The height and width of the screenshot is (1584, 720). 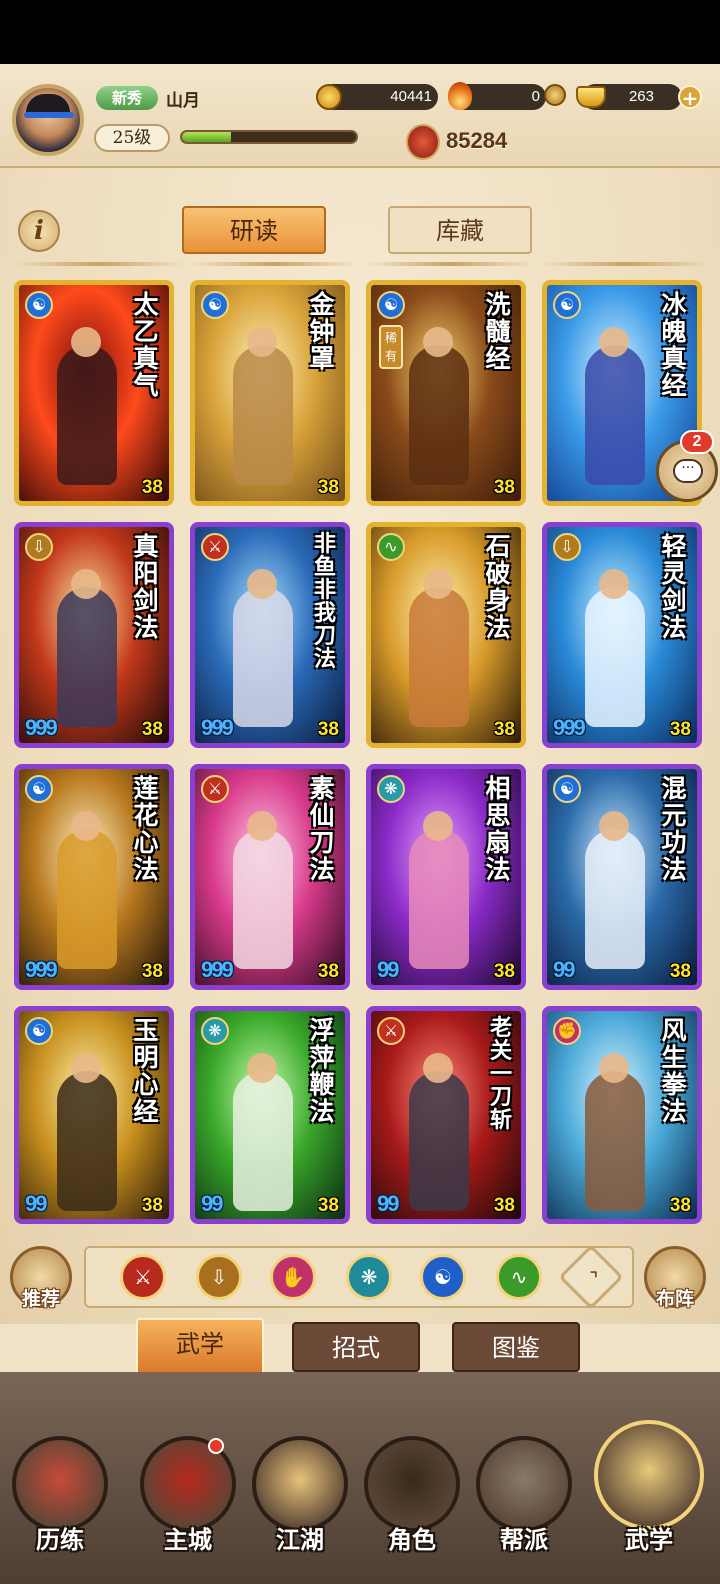 What do you see at coordinates (477, 140) in the screenshot?
I see `combat-power-value: 85284` at bounding box center [477, 140].